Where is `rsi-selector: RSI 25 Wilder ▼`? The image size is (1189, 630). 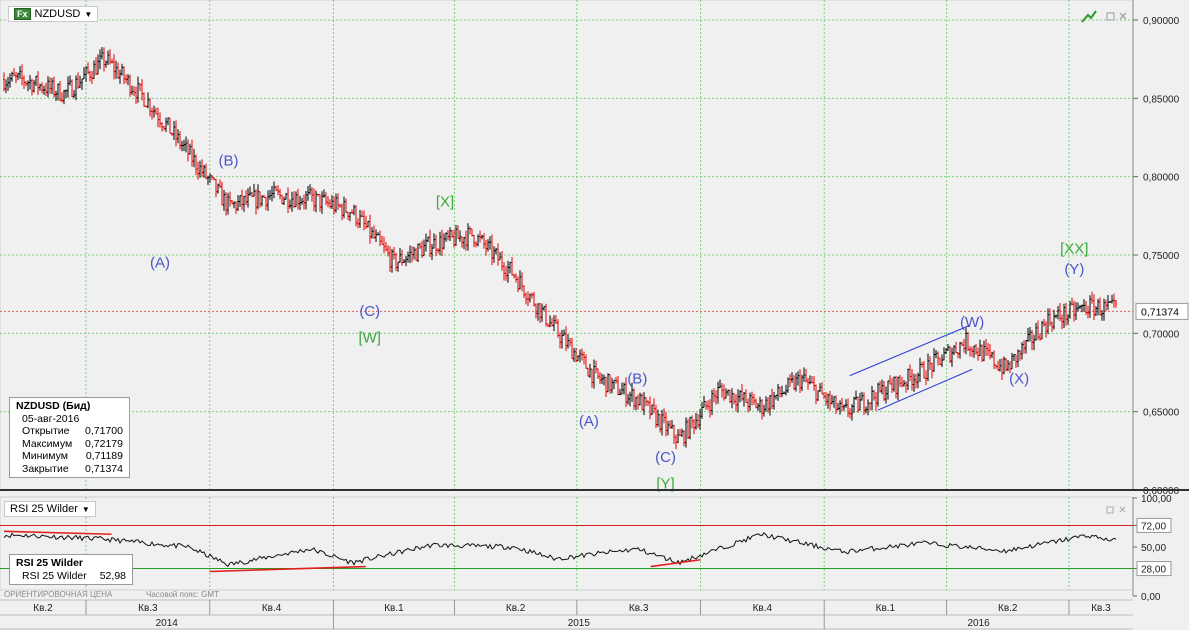 rsi-selector: RSI 25 Wilder ▼ is located at coordinates (50, 509).